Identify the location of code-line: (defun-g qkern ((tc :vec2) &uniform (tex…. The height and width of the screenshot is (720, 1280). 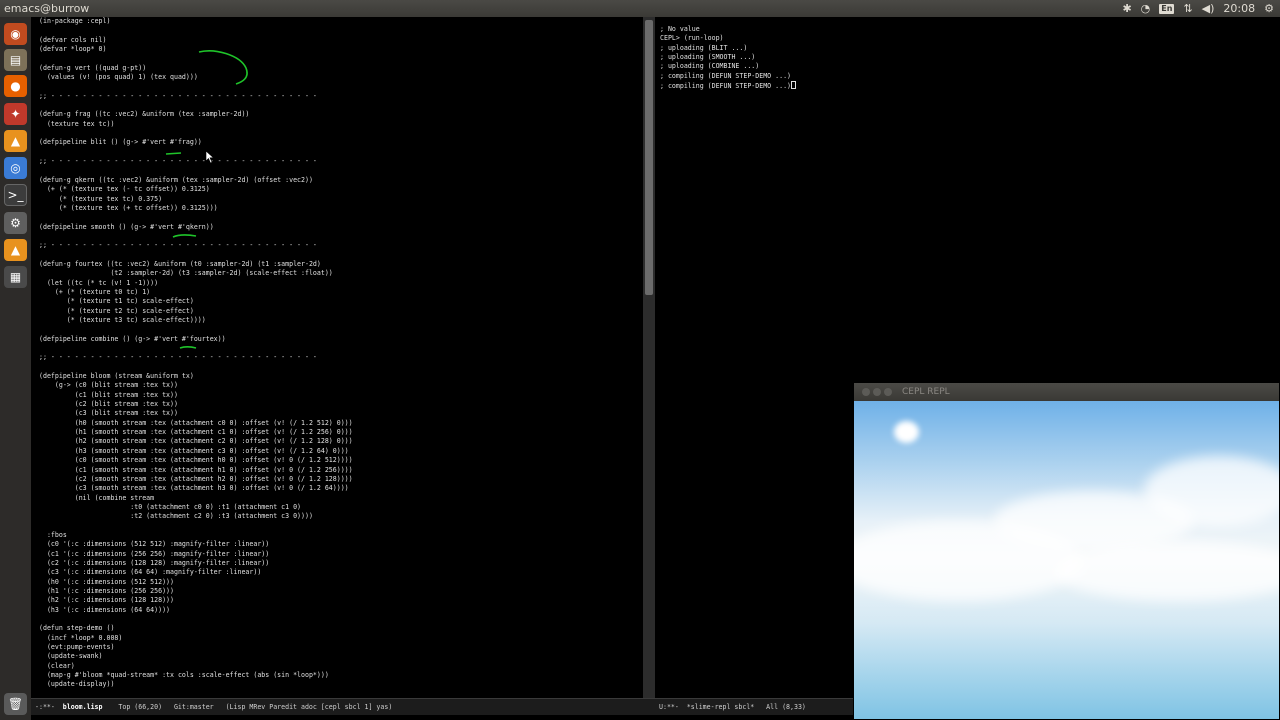
(196, 180).